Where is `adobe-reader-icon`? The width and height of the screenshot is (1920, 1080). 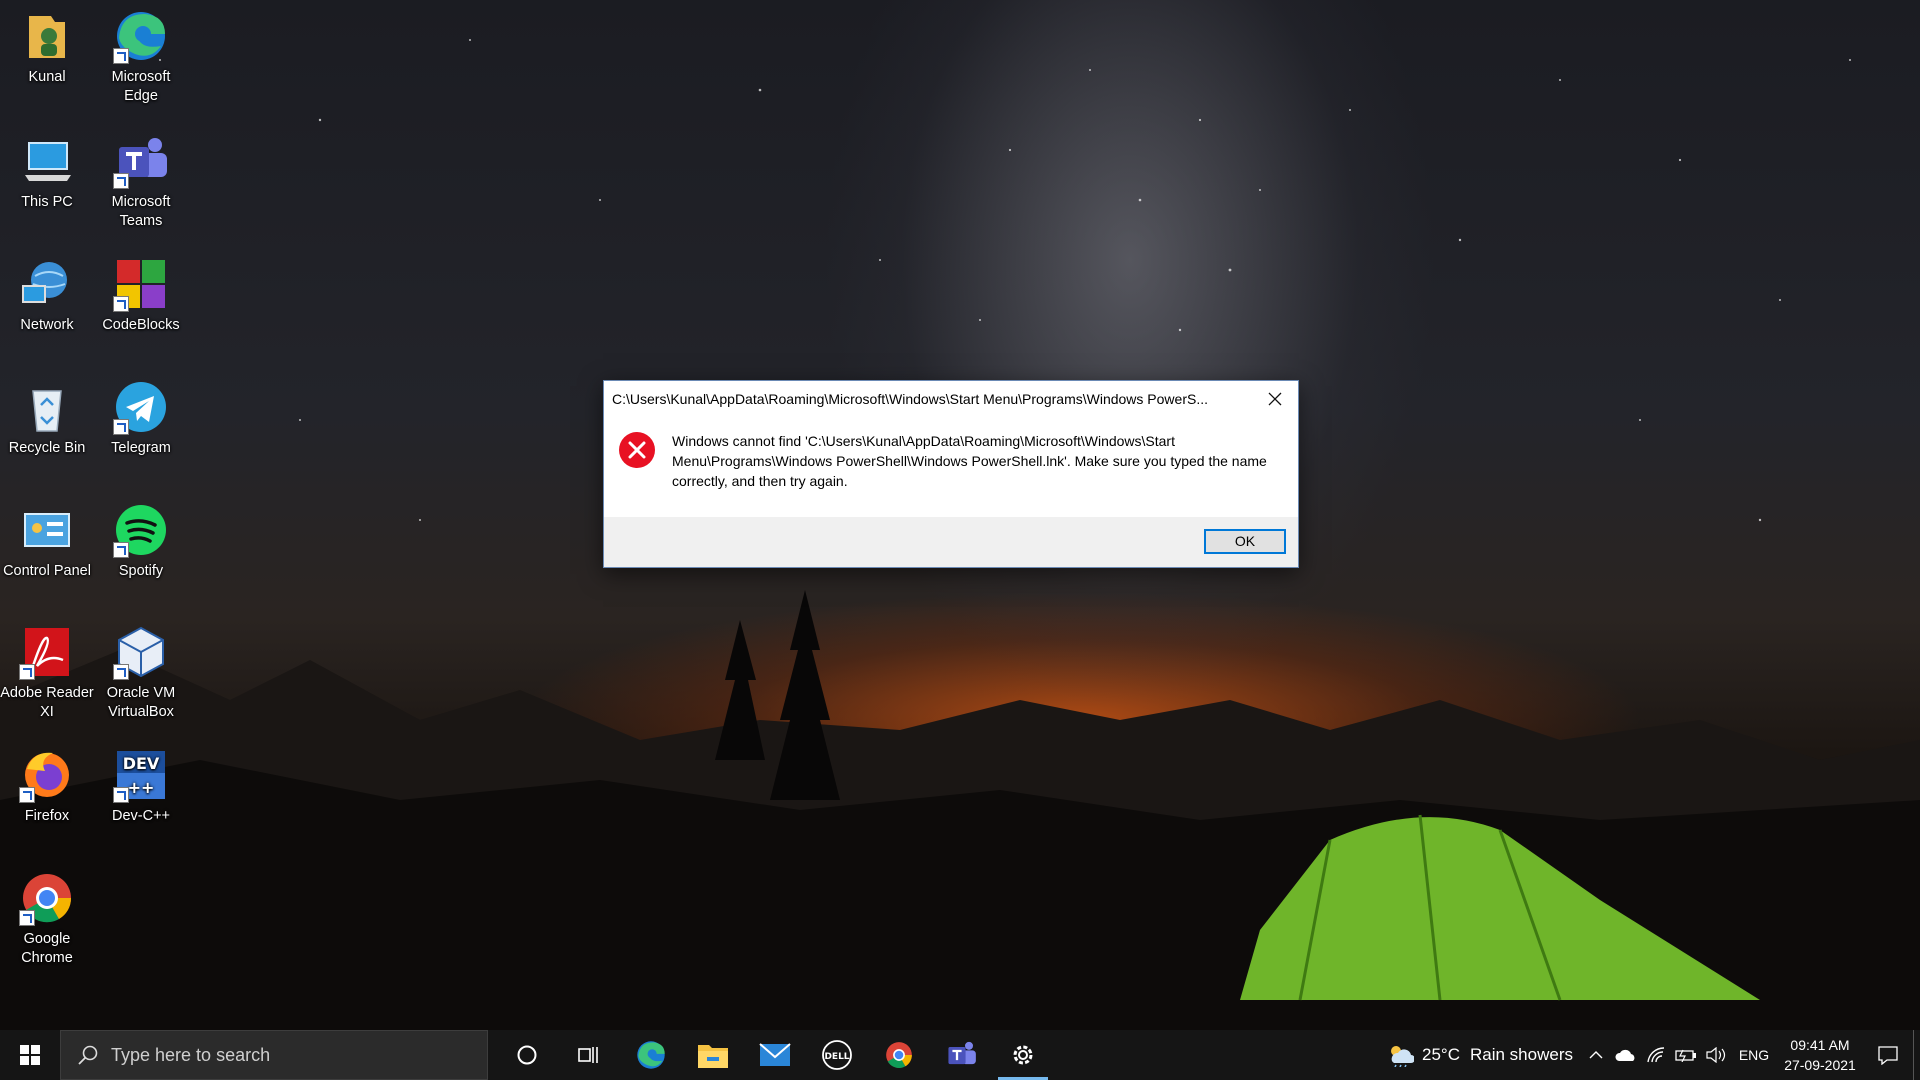 adobe-reader-icon is located at coordinates (47, 652).